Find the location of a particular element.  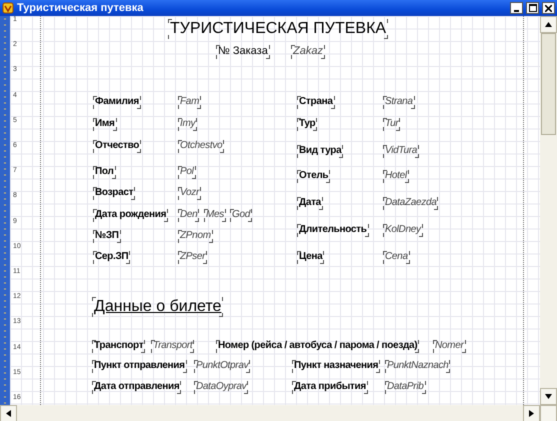

field-label: Отель is located at coordinates (313, 176).